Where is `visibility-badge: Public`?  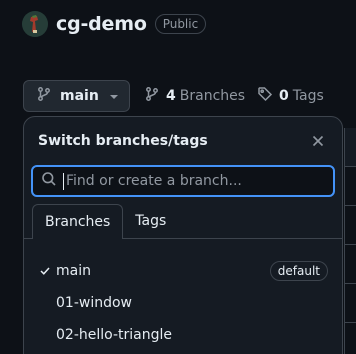 visibility-badge: Public is located at coordinates (180, 24).